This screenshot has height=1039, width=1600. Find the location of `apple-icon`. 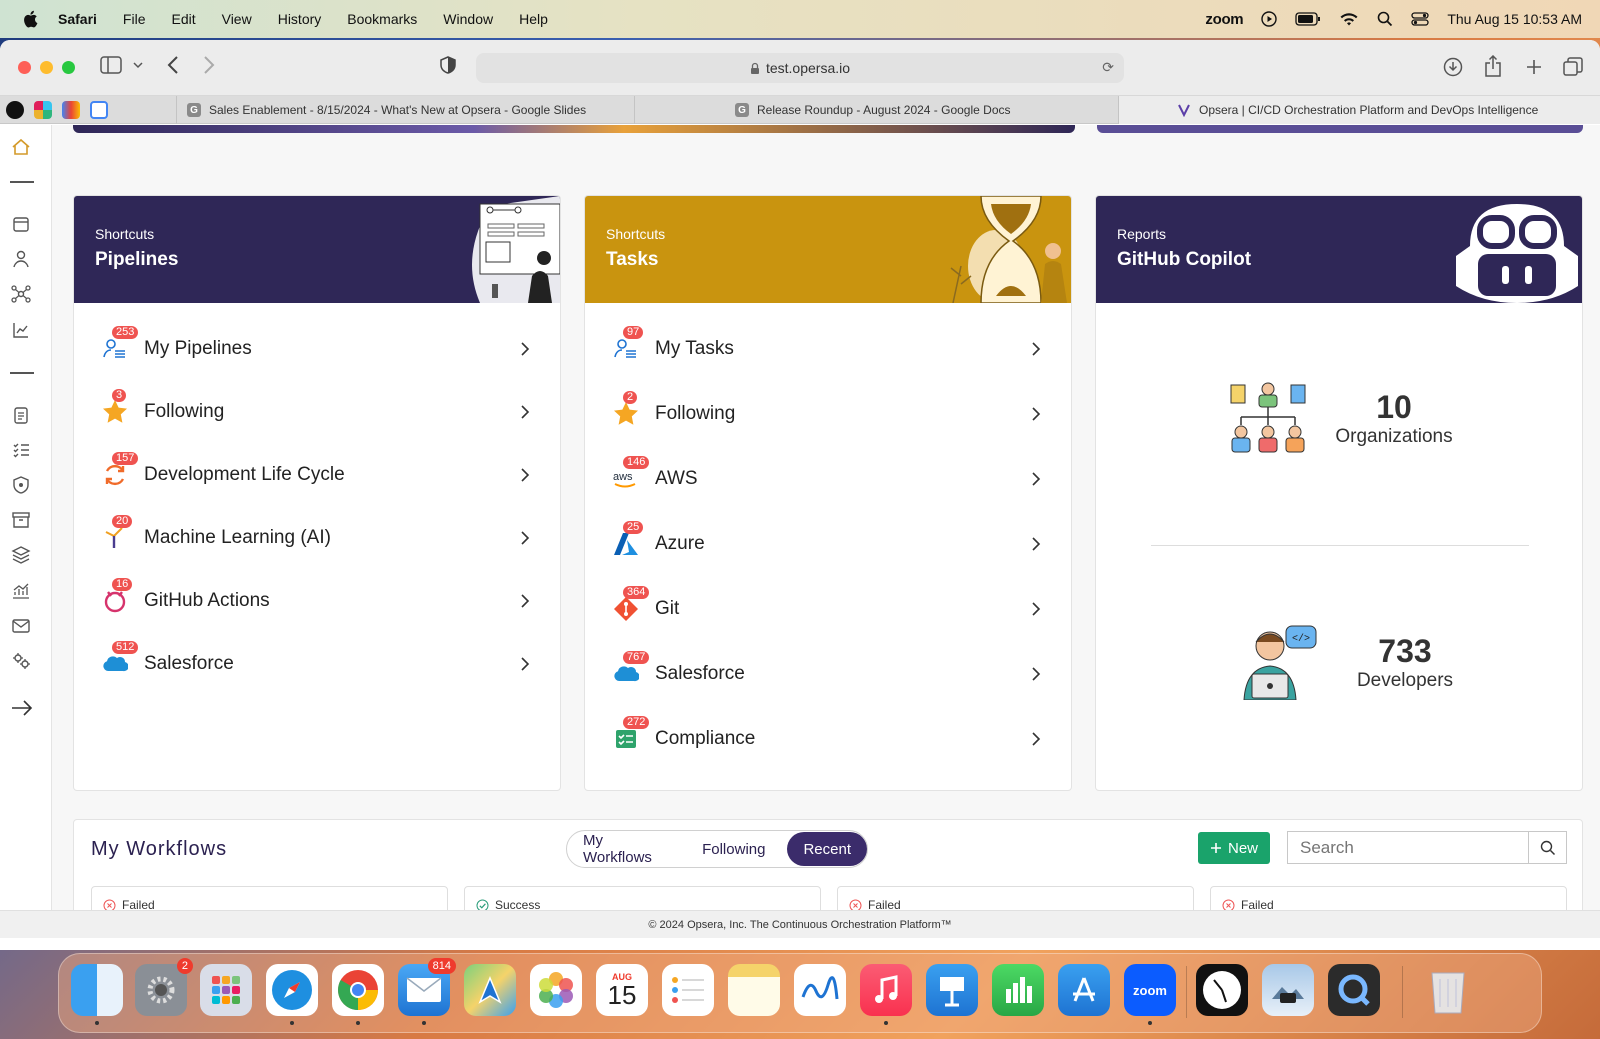

apple-icon is located at coordinates (30, 19).